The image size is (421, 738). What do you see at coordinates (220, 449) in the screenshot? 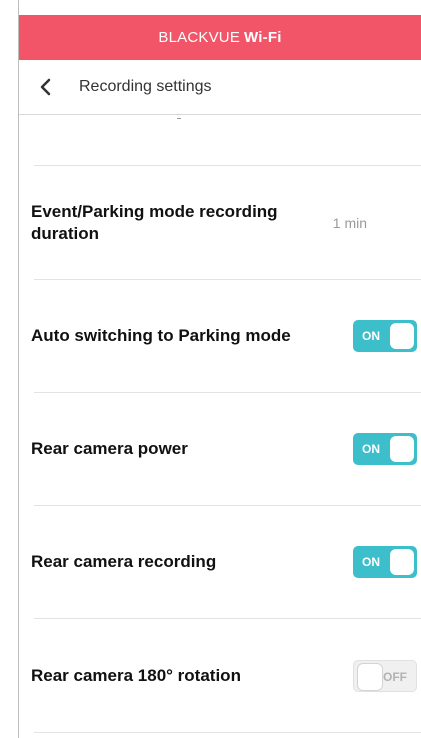
I see `setting-row-rear-power: Rear camera power ON` at bounding box center [220, 449].